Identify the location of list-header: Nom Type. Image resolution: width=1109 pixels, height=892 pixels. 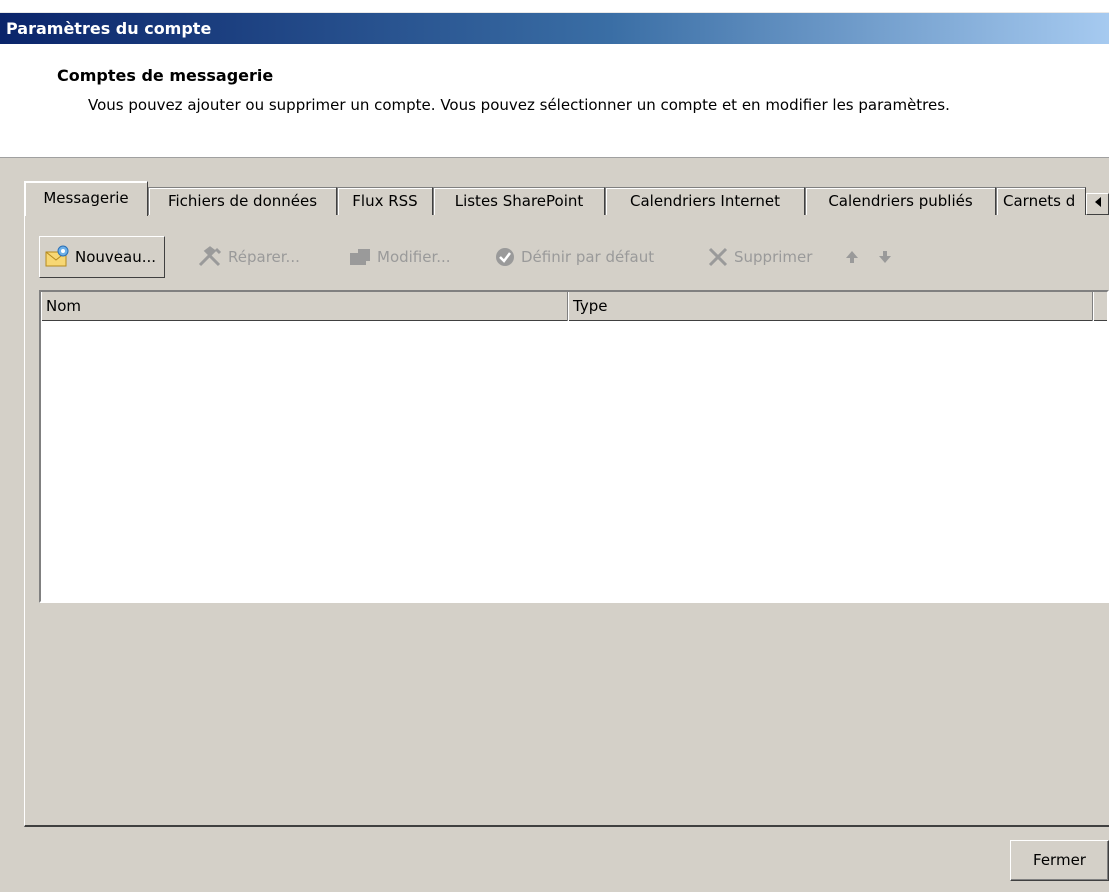
(575, 306).